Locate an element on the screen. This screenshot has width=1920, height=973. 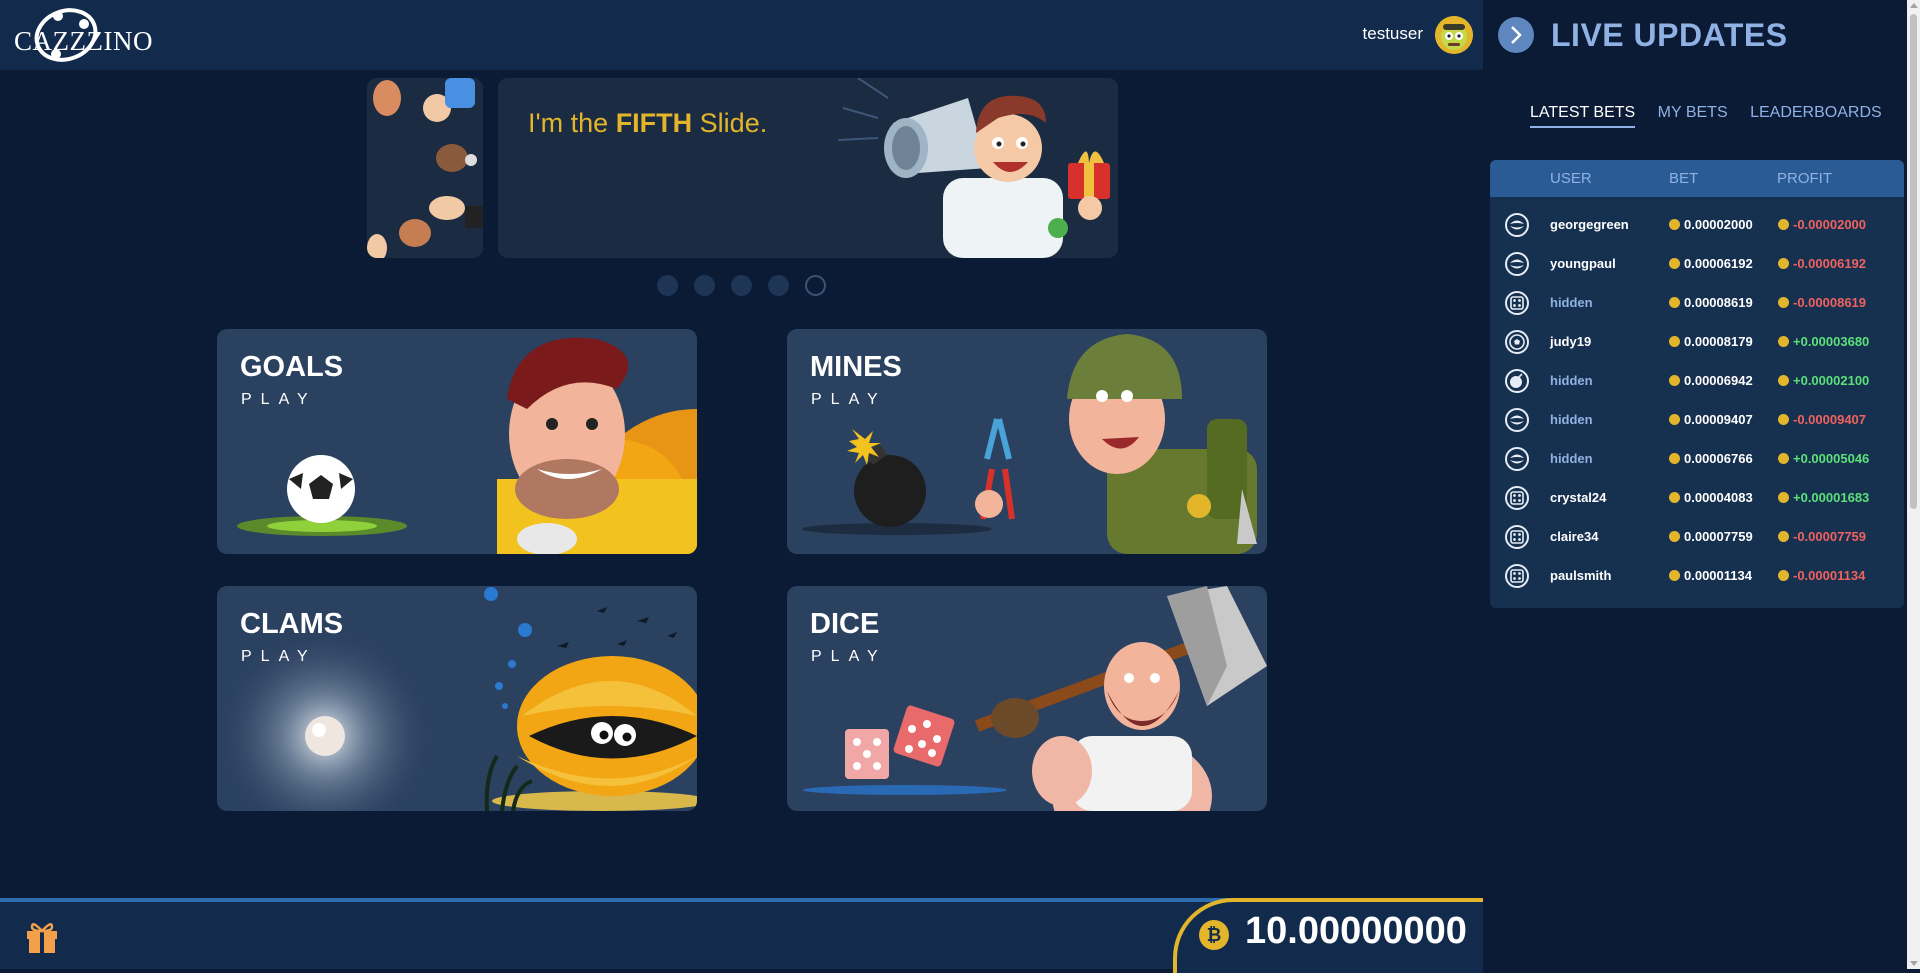
game-title: CLAMS is located at coordinates (292, 624).